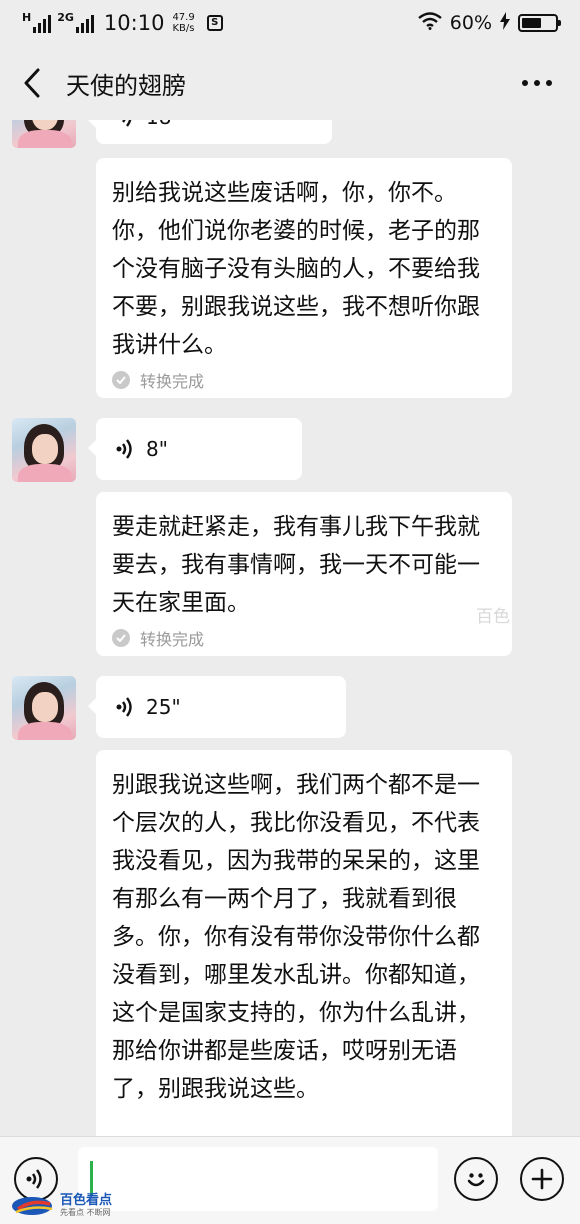  I want to click on input-toolbar: 百色看点 先看点 不断网, so click(290, 1180).